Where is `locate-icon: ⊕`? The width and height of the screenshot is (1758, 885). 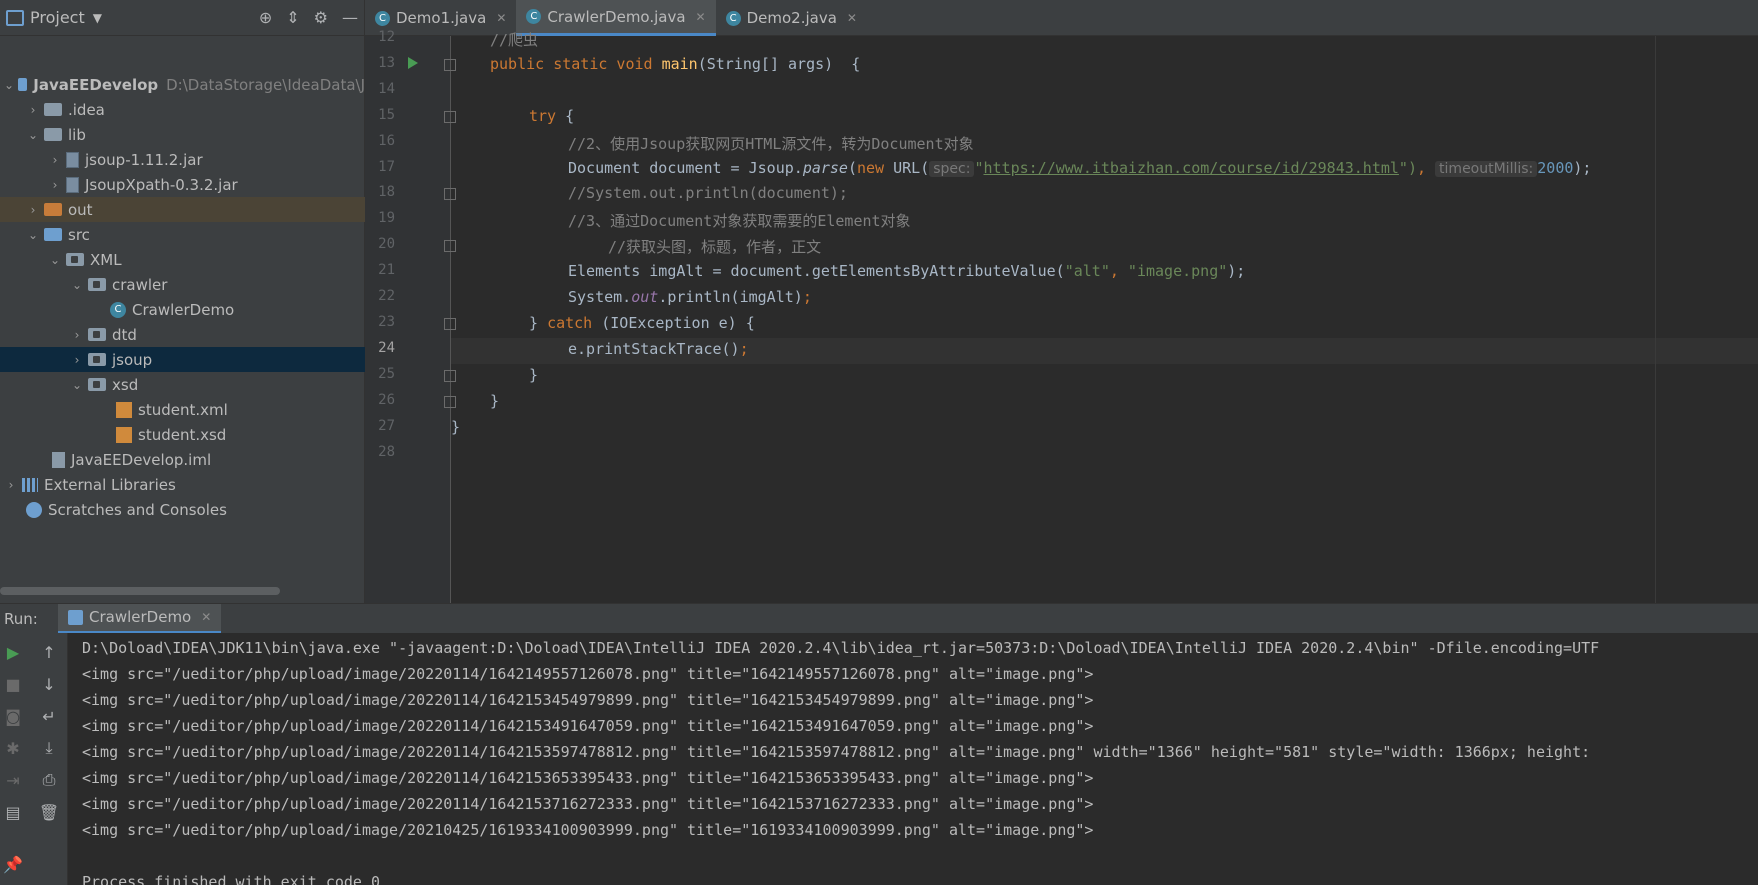
locate-icon: ⊕ is located at coordinates (265, 17).